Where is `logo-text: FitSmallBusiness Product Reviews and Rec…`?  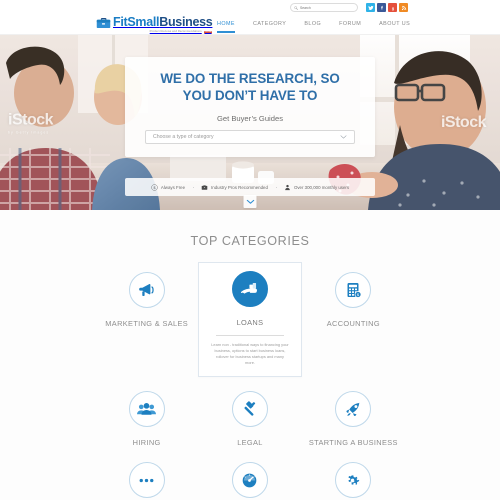 logo-text: FitSmallBusiness Product Reviews and Rec… is located at coordinates (163, 24).